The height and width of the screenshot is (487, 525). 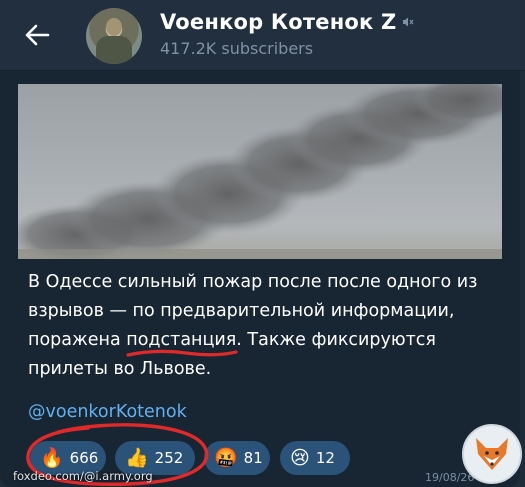 I want to click on reaction-count: 12, so click(x=325, y=458).